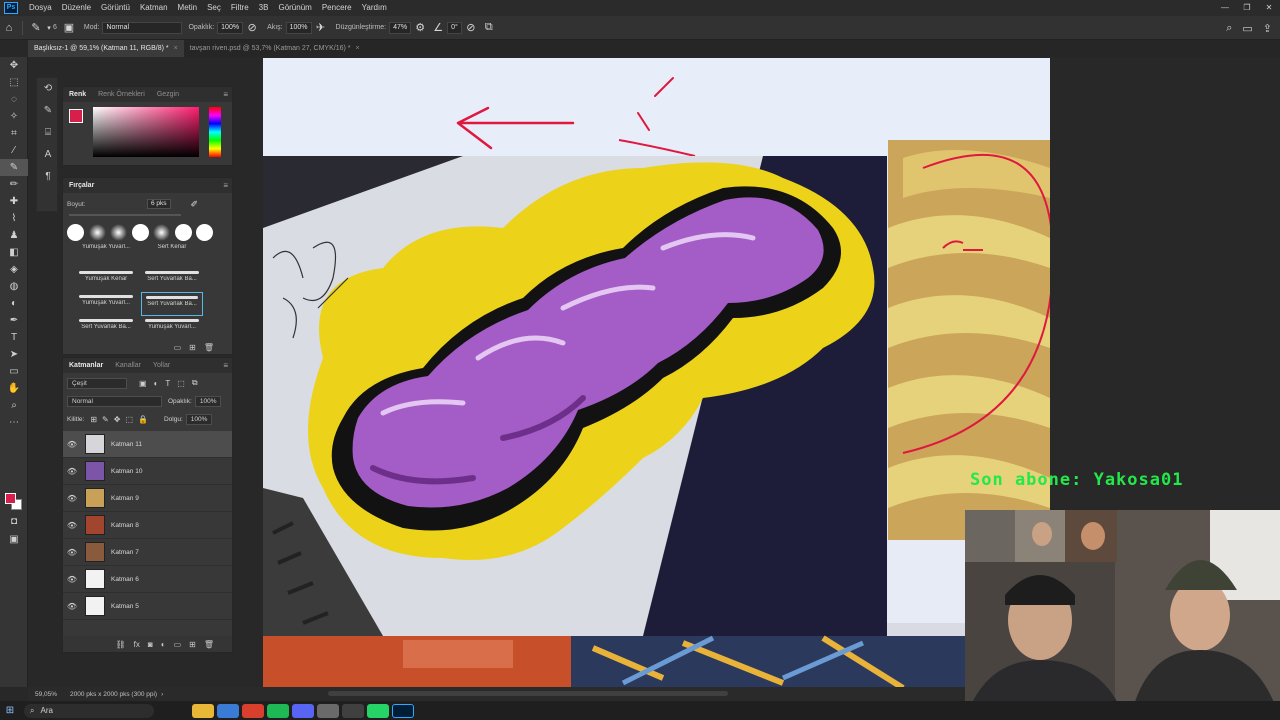 This screenshot has width=1280, height=720. I want to click on layer-row: 👁 Katman 10, so click(147, 471).